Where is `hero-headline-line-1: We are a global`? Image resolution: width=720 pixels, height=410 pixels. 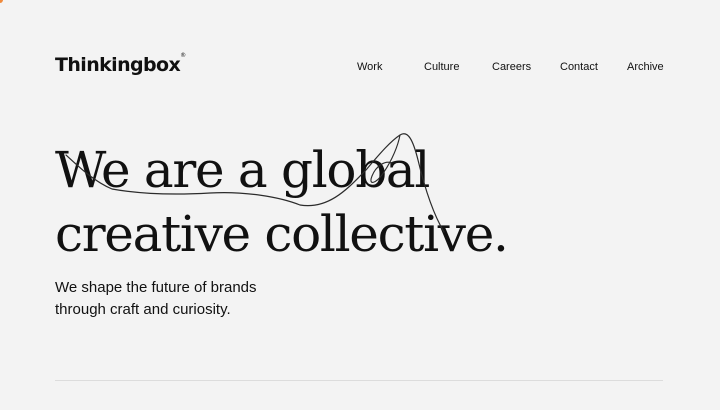
hero-headline-line-1: We are a global is located at coordinates (242, 170).